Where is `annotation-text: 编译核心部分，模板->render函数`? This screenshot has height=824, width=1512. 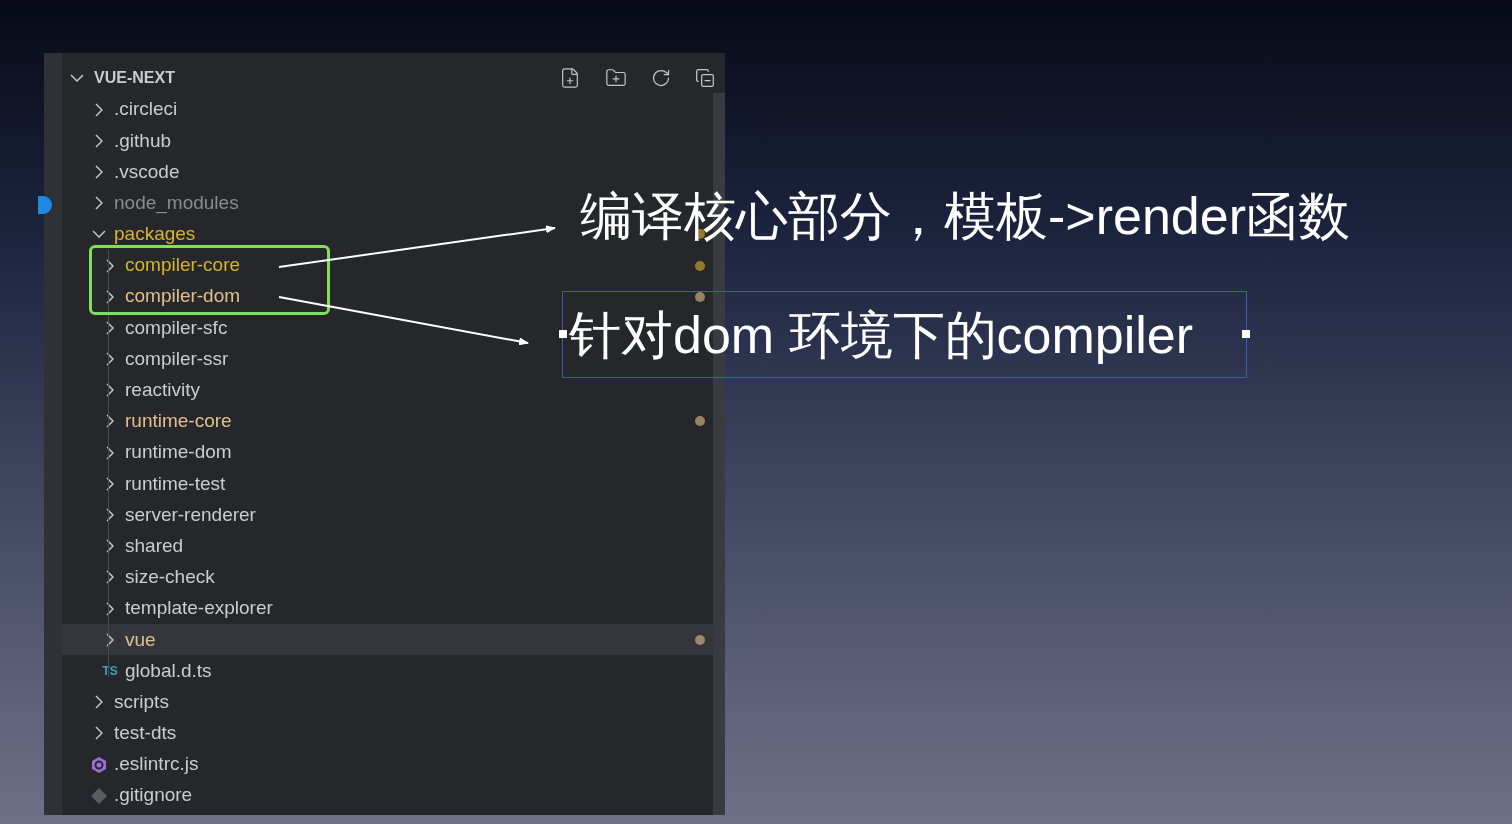 annotation-text: 编译核心部分，模板->render函数 is located at coordinates (965, 216).